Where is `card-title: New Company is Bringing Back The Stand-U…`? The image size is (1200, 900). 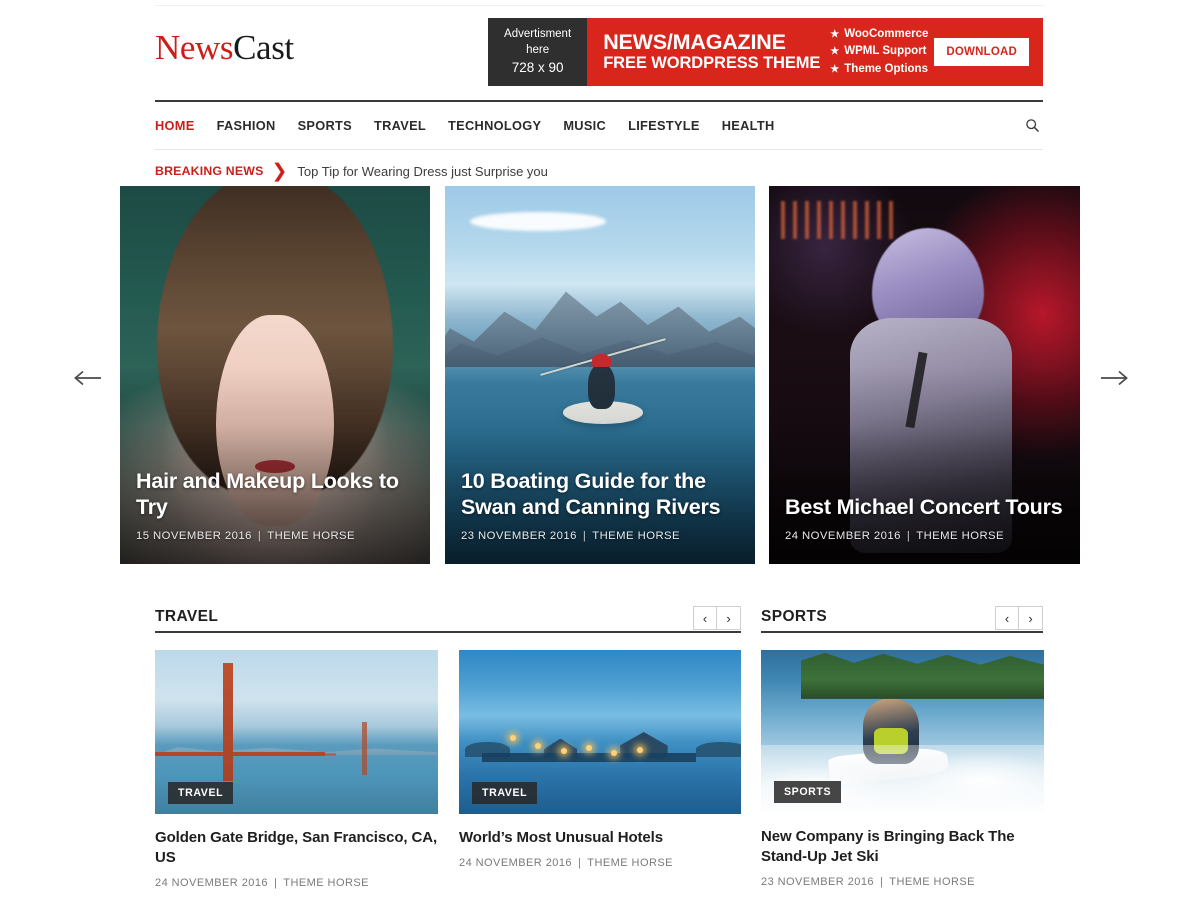
card-title: New Company is Bringing Back The Stand-U… is located at coordinates (902, 847).